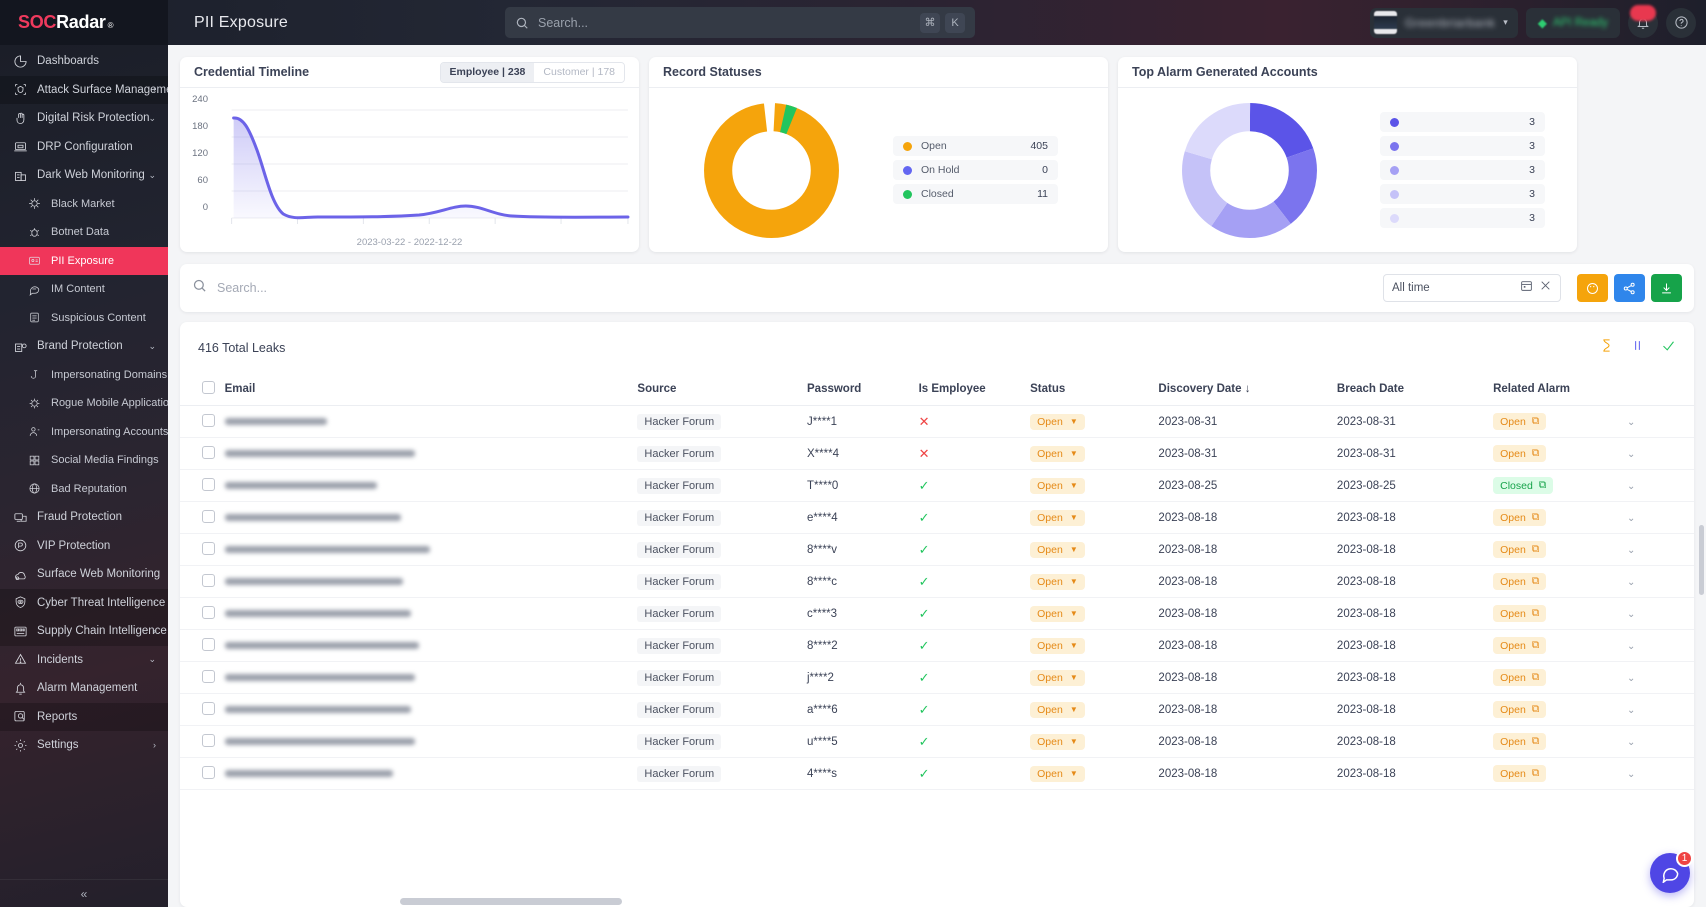 This screenshot has height=907, width=1706. I want to click on toggle-customer: Customer | 178, so click(579, 72).